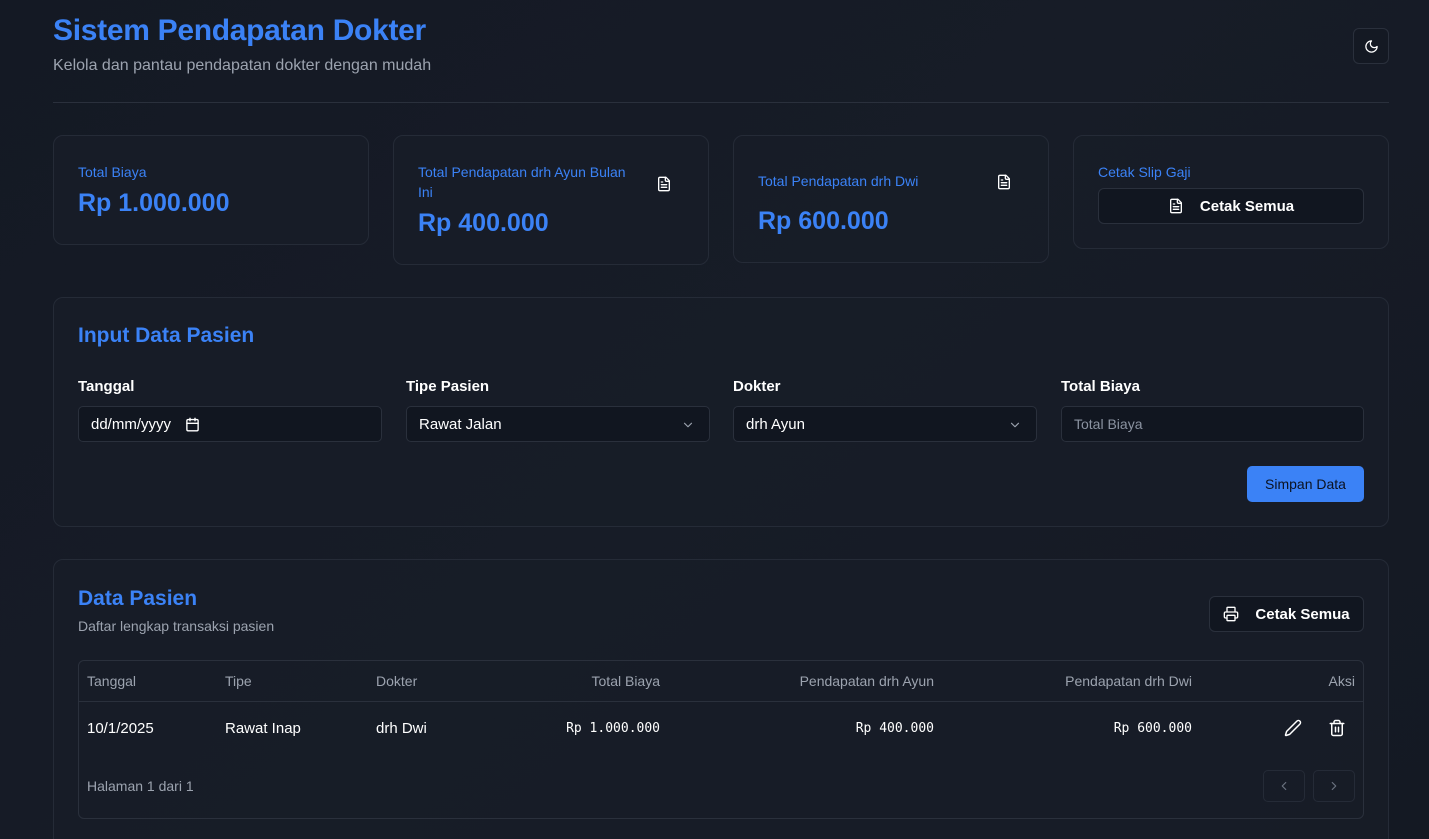  Describe the element at coordinates (613, 728) in the screenshot. I see `row-total-biaya: Rp 1.000.000` at that location.